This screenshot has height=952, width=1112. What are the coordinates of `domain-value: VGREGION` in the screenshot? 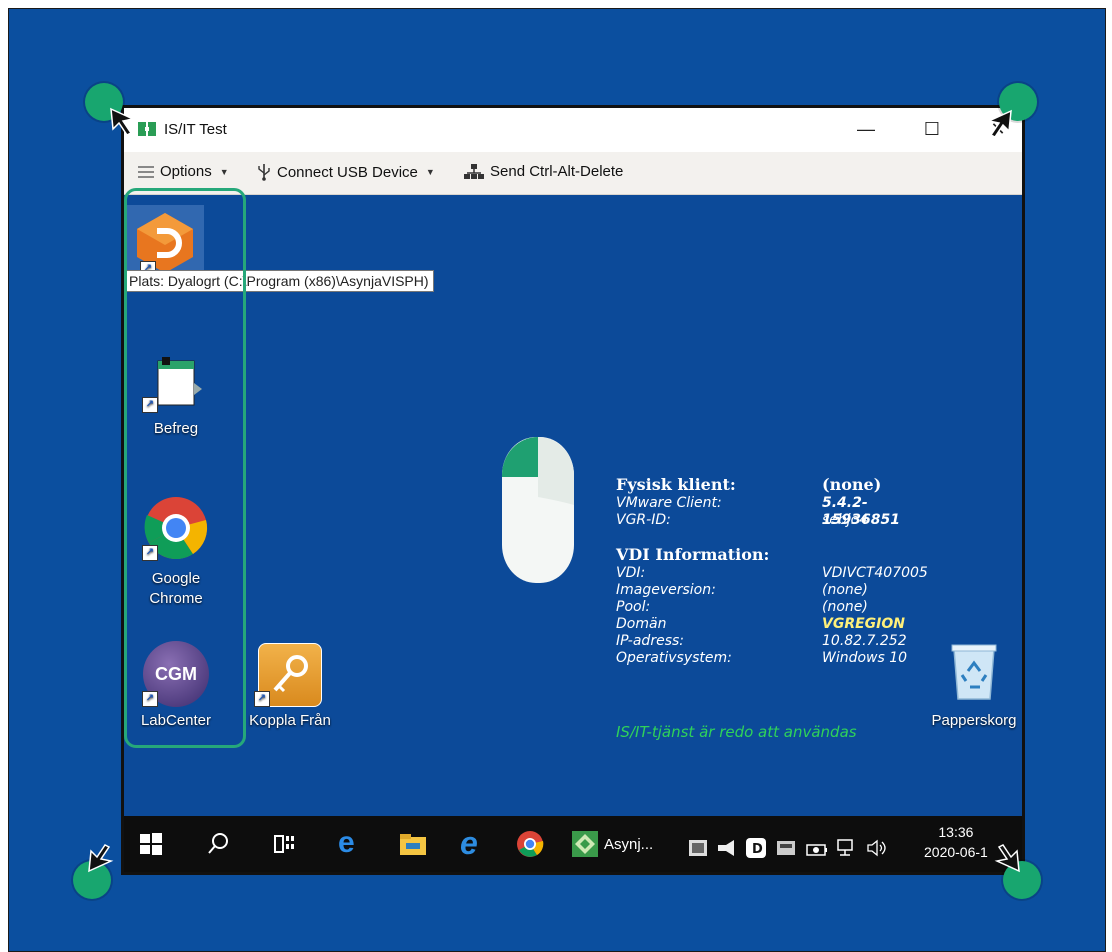 It's located at (863, 624).